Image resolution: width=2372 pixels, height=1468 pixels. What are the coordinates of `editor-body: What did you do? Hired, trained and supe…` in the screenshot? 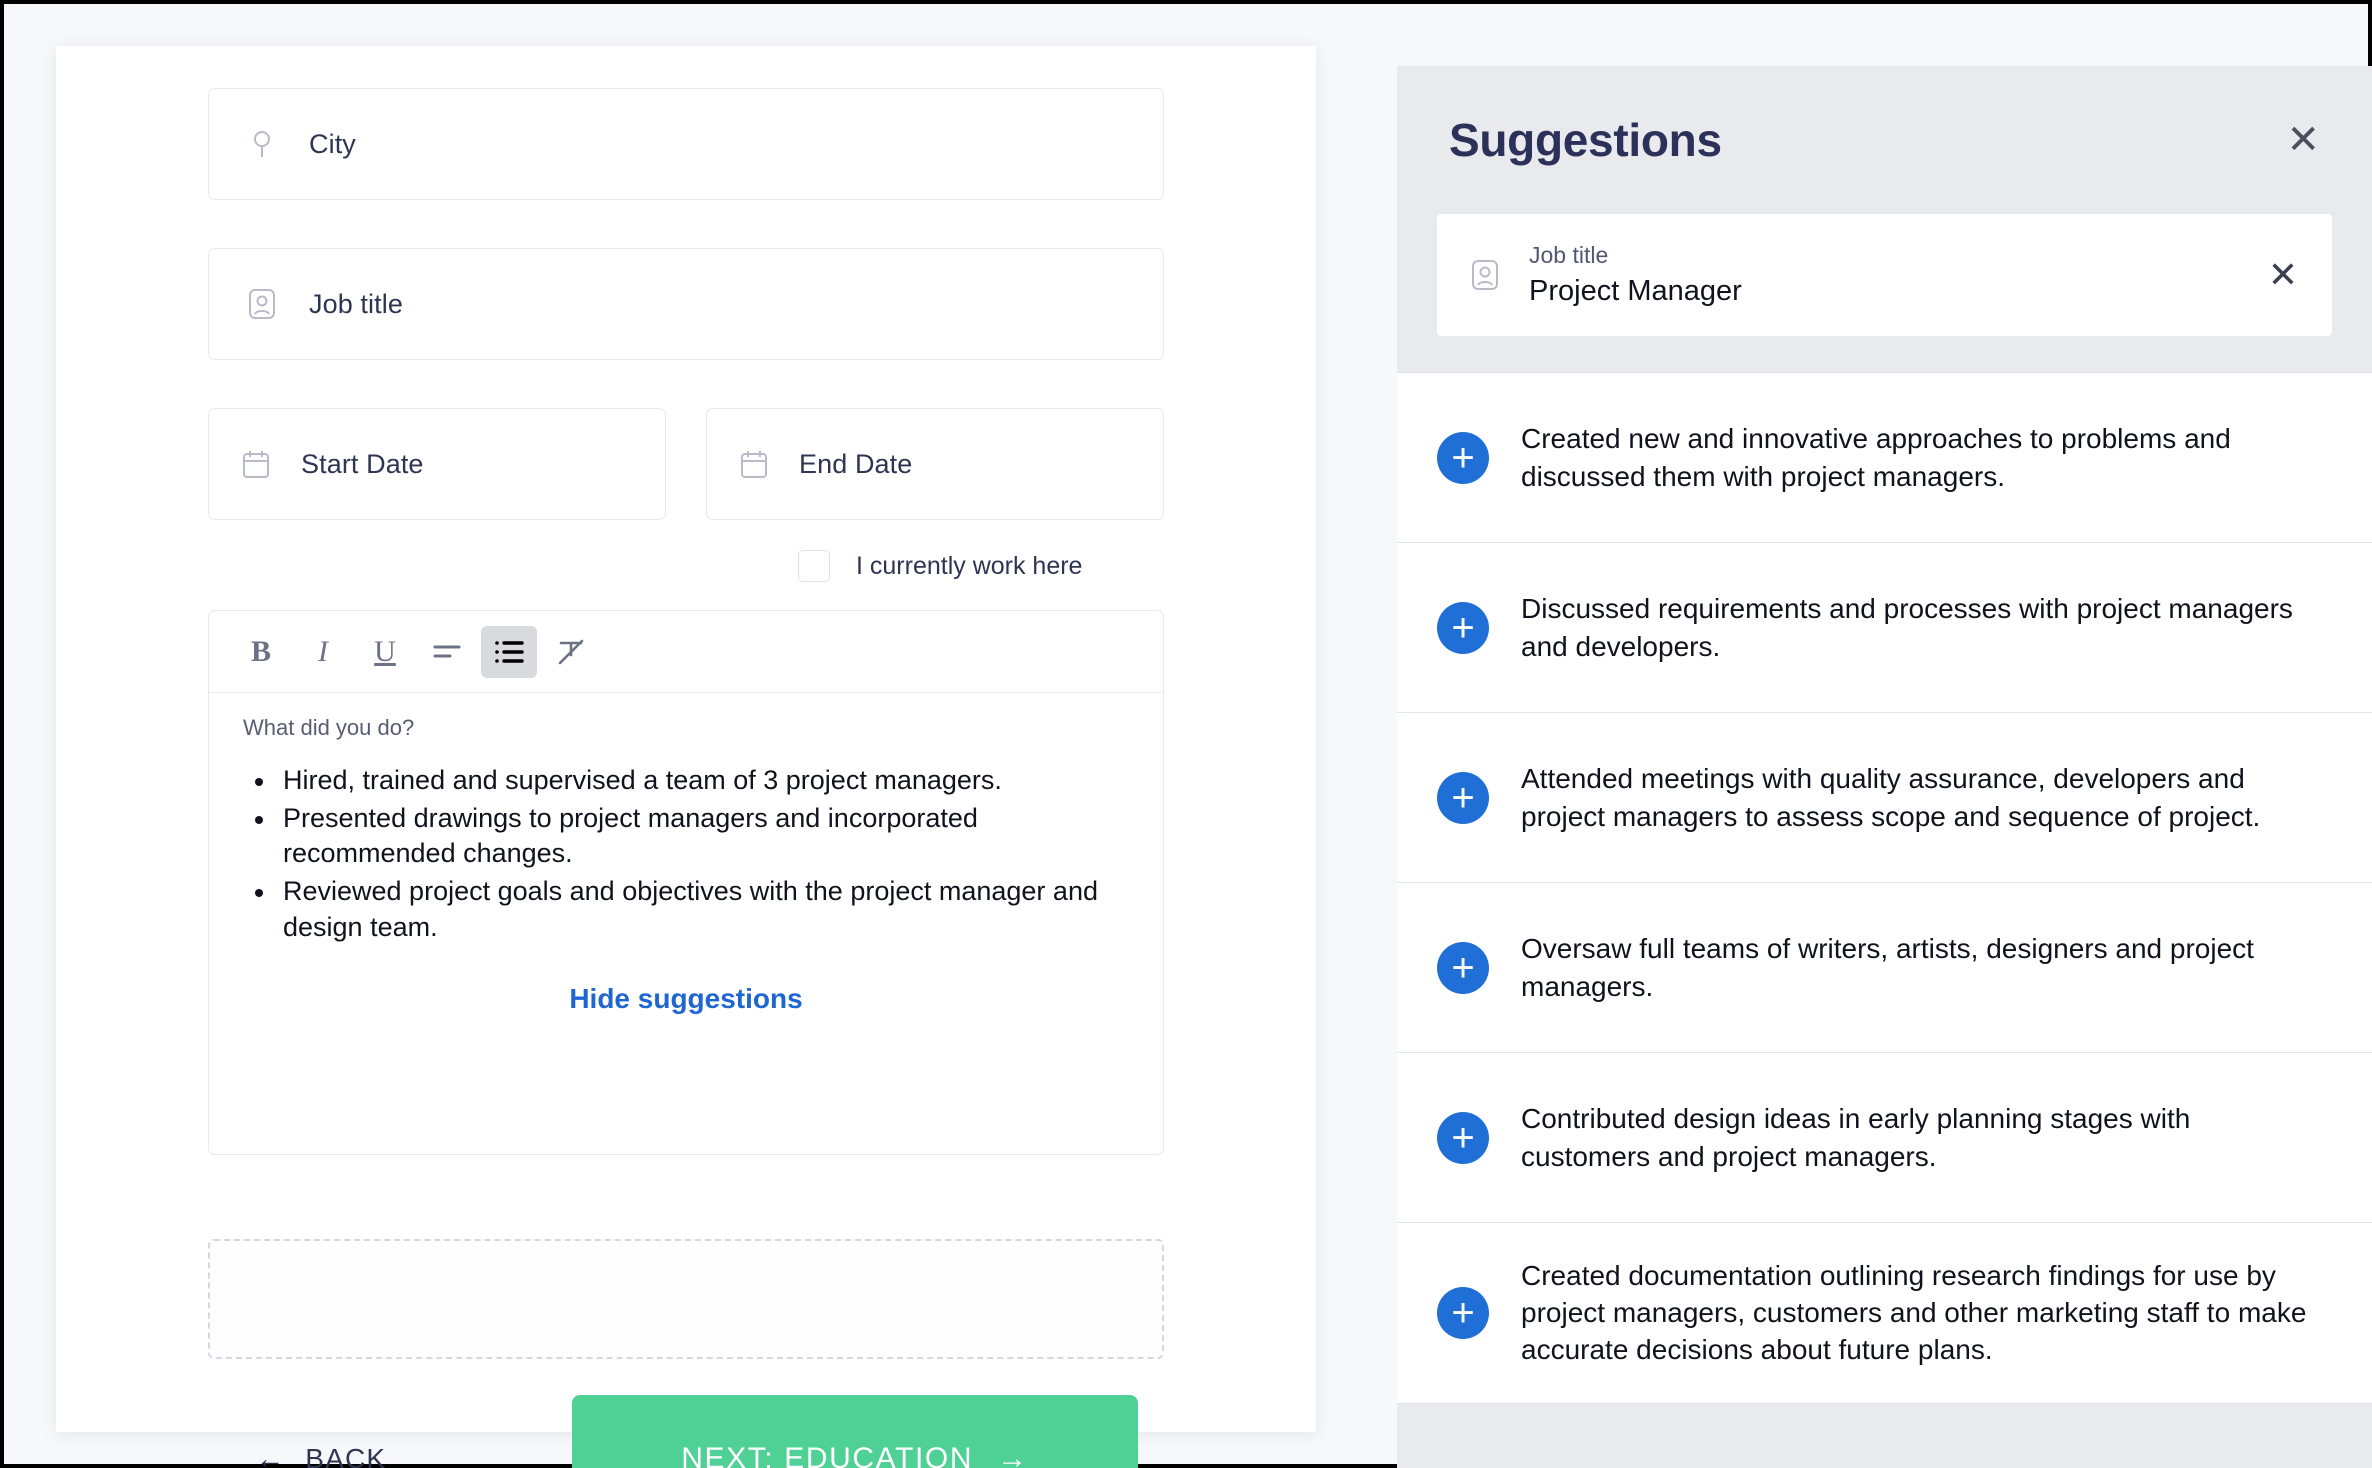 It's located at (686, 923).